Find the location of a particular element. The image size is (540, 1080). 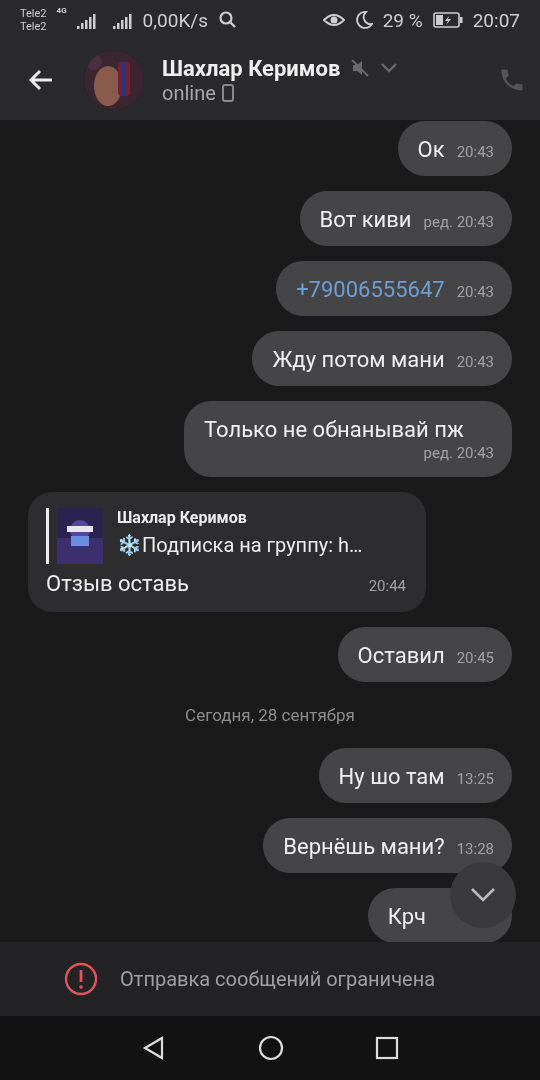

message-text: Отзыв оставь is located at coordinates (117, 584).